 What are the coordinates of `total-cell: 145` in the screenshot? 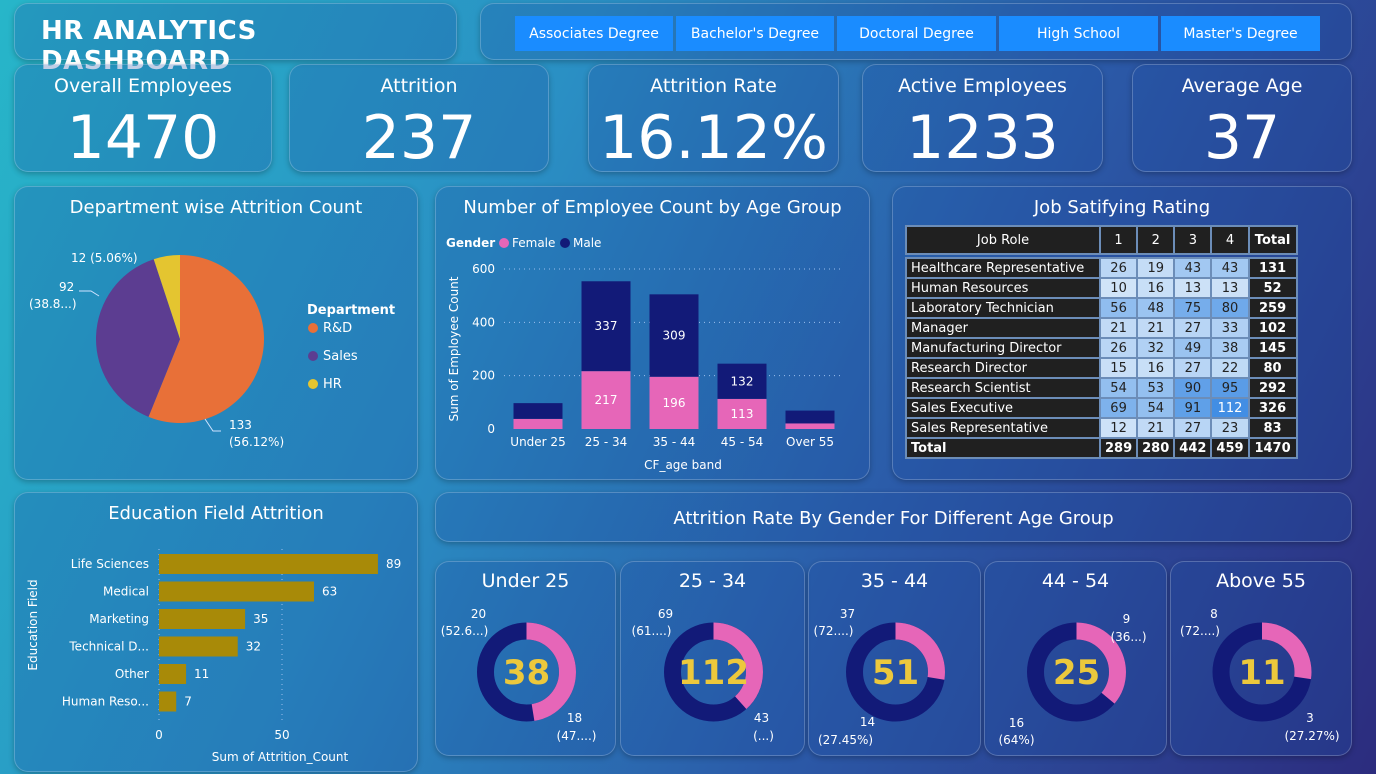 It's located at (1272, 348).